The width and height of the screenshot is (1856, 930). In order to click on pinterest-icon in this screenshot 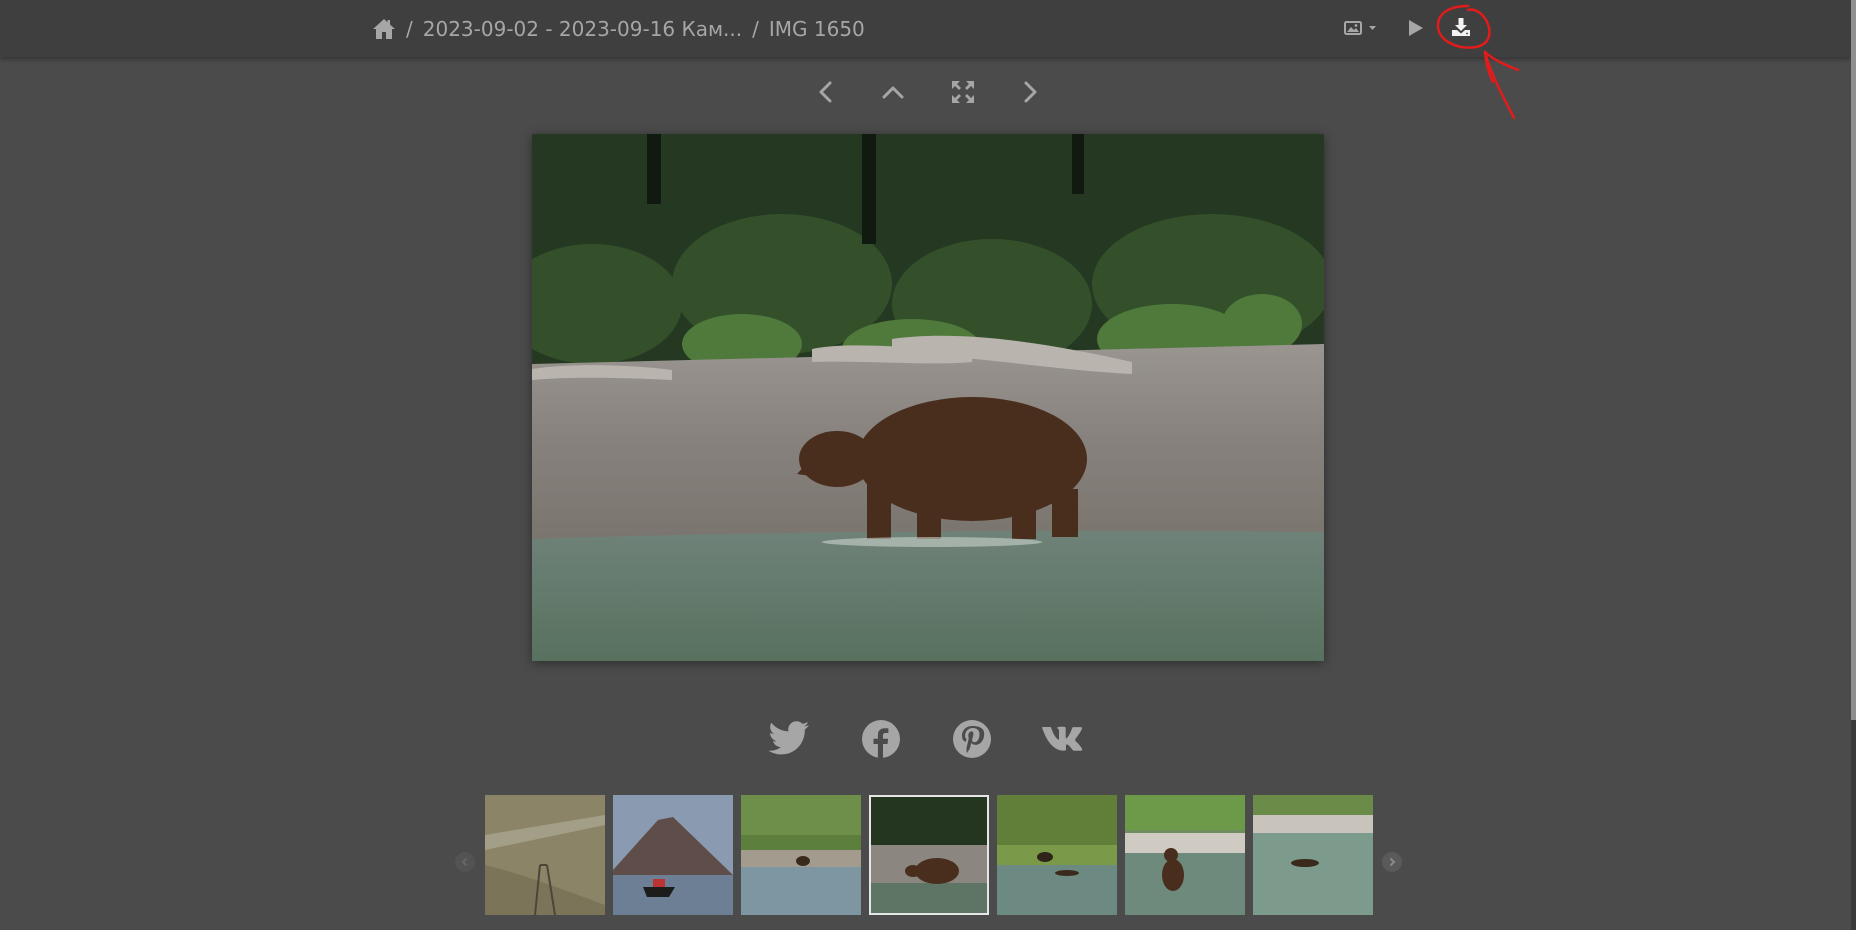, I will do `click(972, 739)`.